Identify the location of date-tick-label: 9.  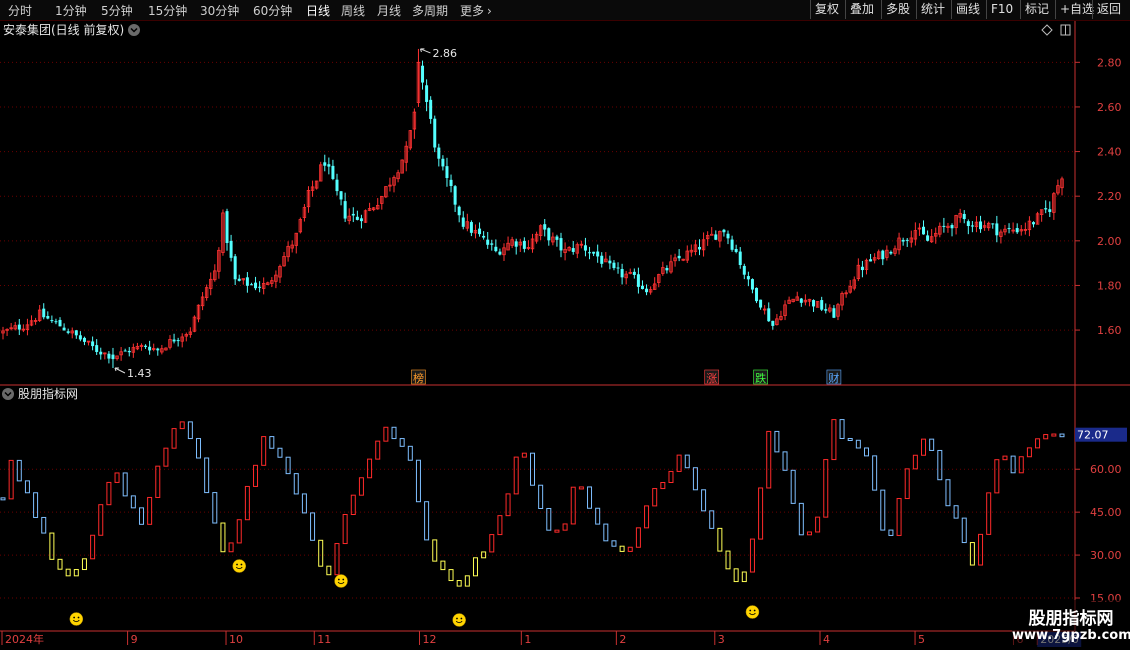
(134, 639).